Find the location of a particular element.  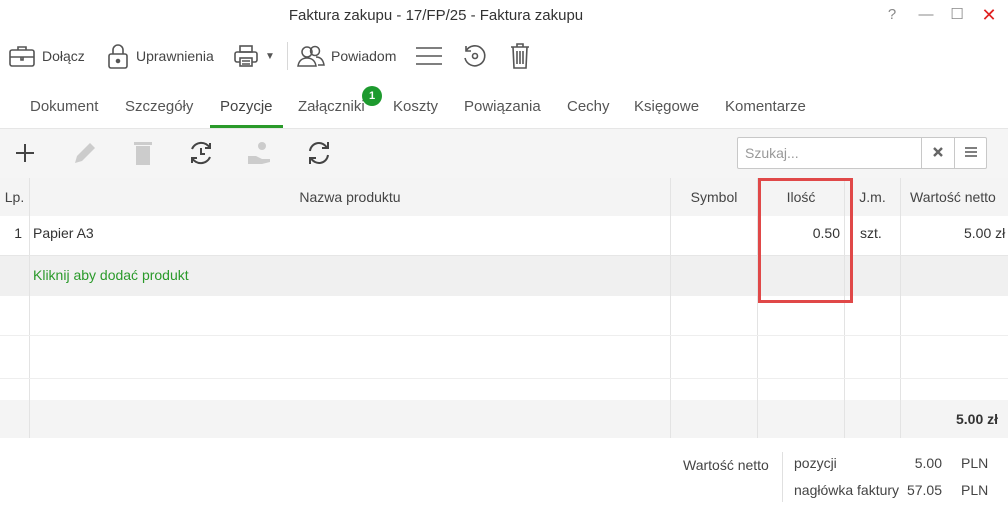

search-options-button is located at coordinates (970, 153).